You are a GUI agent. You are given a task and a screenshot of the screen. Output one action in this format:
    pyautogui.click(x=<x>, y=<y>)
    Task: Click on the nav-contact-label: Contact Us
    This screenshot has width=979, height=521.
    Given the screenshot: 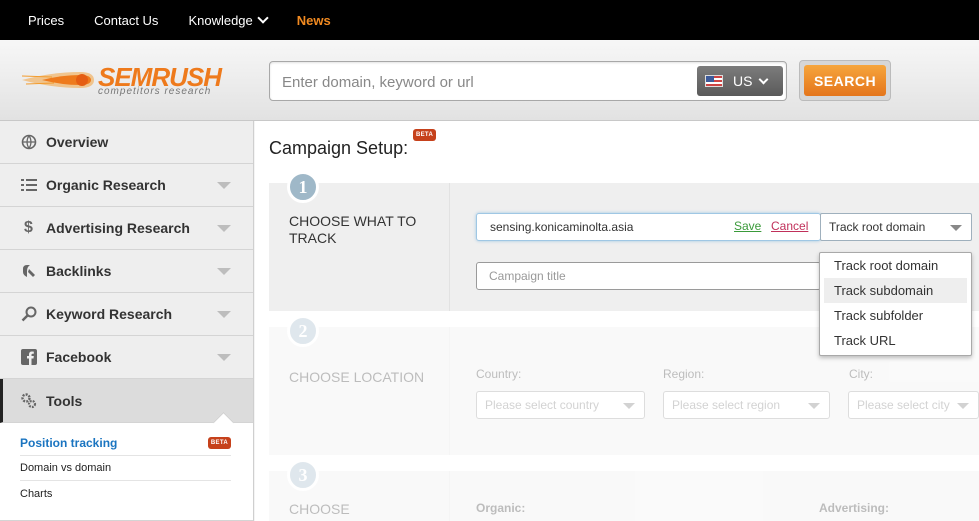 What is the action you would take?
    pyautogui.click(x=126, y=20)
    